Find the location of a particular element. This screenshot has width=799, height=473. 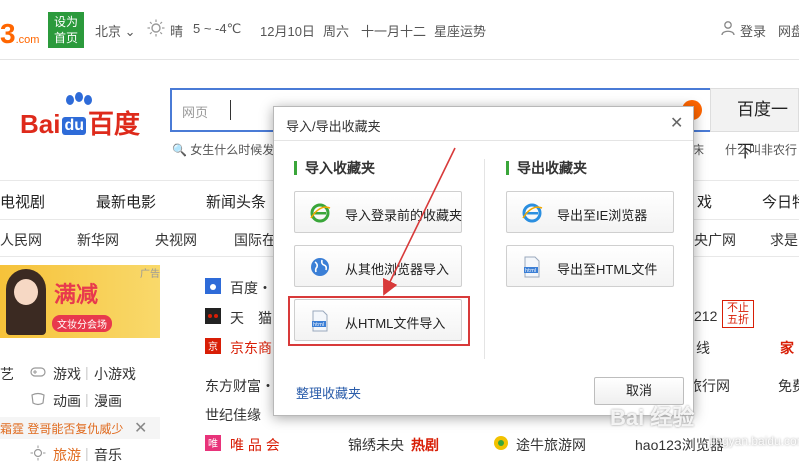

site-jiayuan: 世纪佳缘 is located at coordinates (233, 415).